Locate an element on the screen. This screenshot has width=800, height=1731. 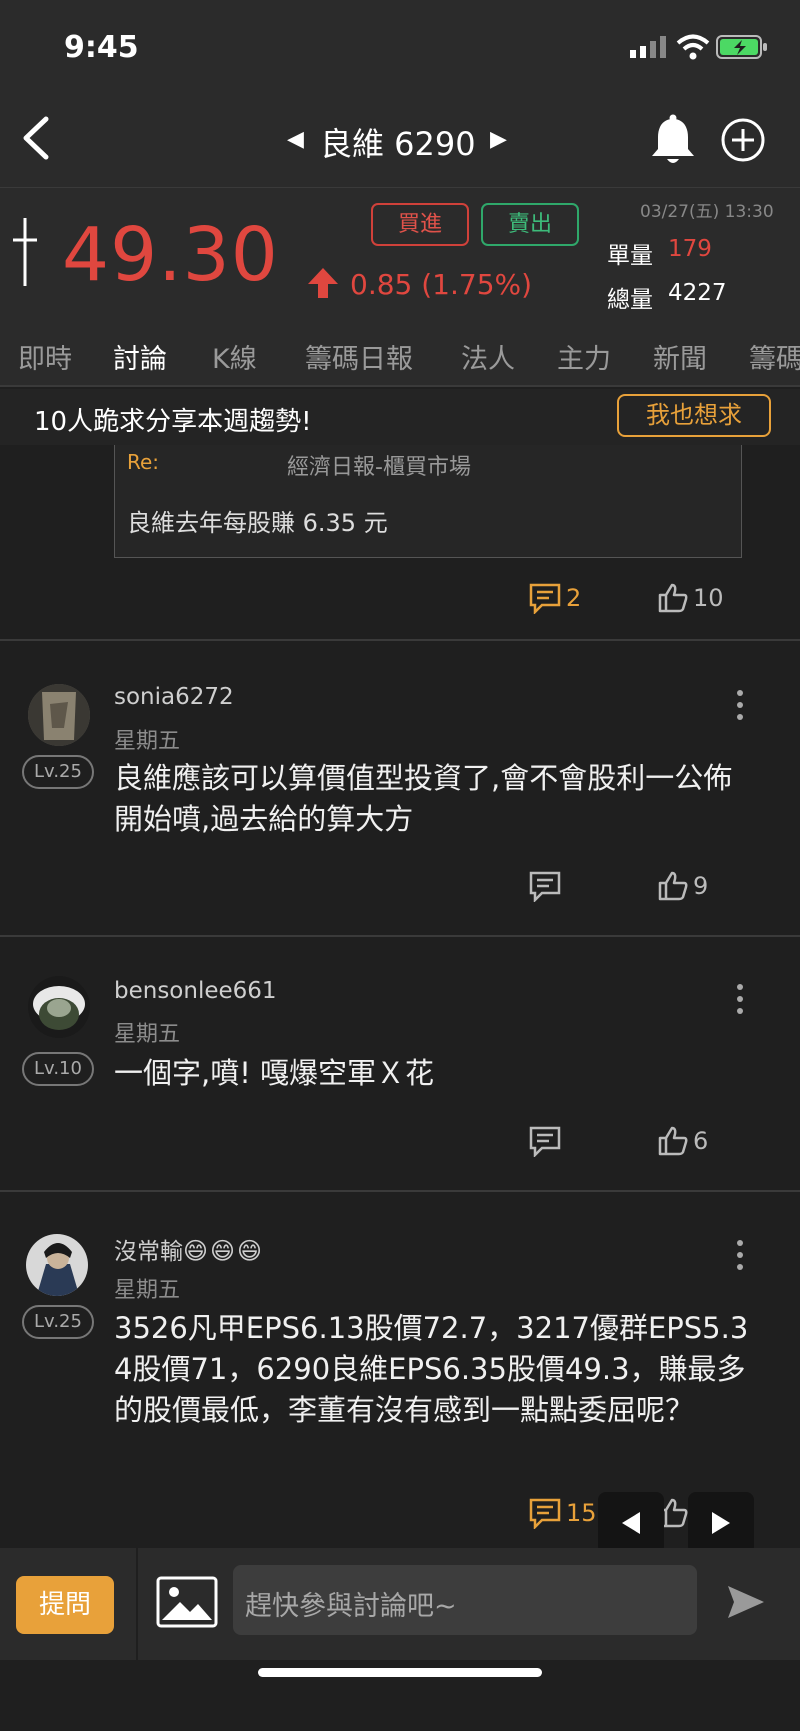
tab-kline: K線 is located at coordinates (234, 356).